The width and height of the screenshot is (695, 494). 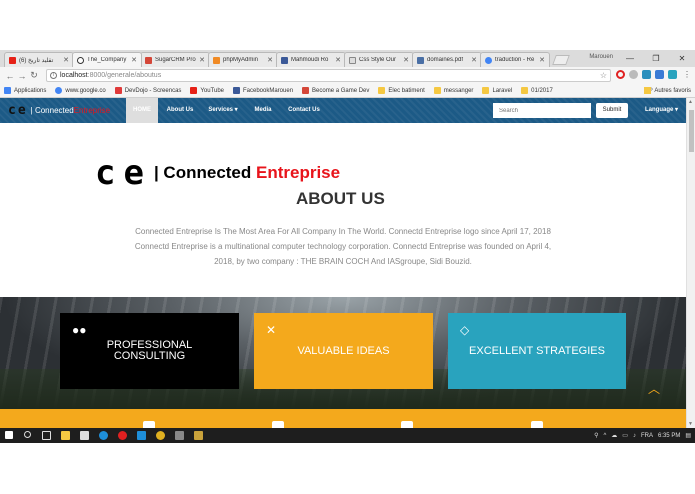 I want to click on bookmark-youtube: YouTube, so click(x=207, y=90).